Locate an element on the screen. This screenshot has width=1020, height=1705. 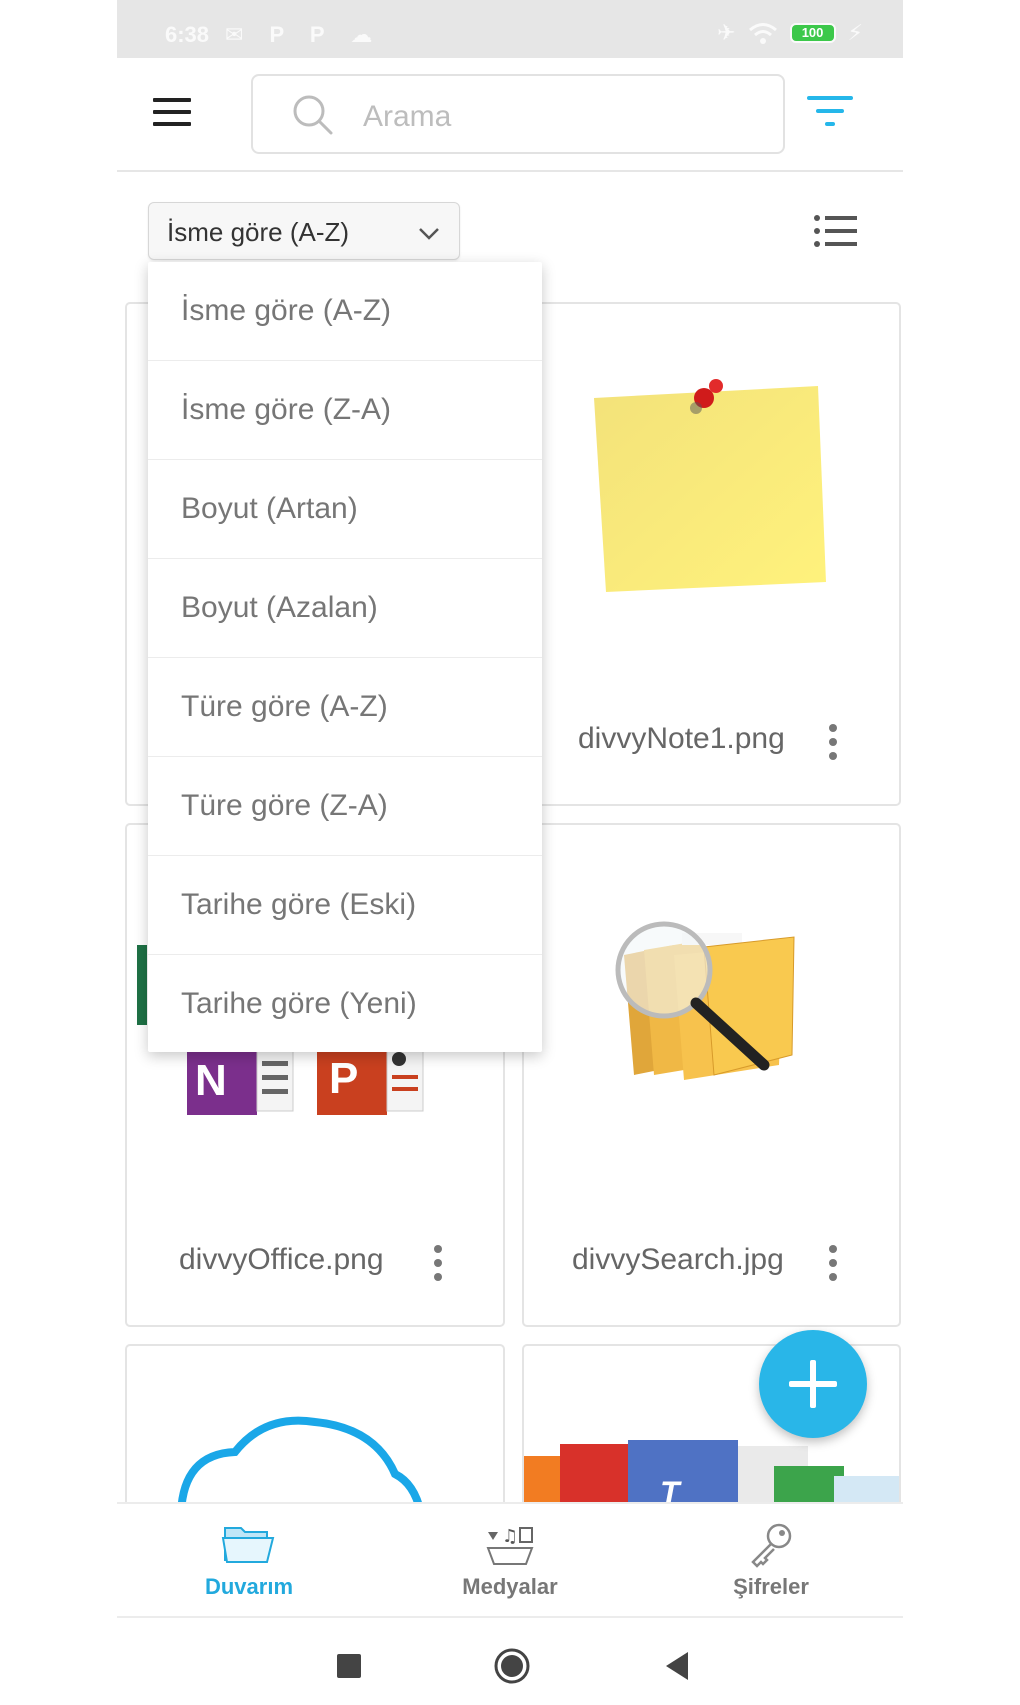
sort-option: İsme göre (Z-A) is located at coordinates (345, 410).